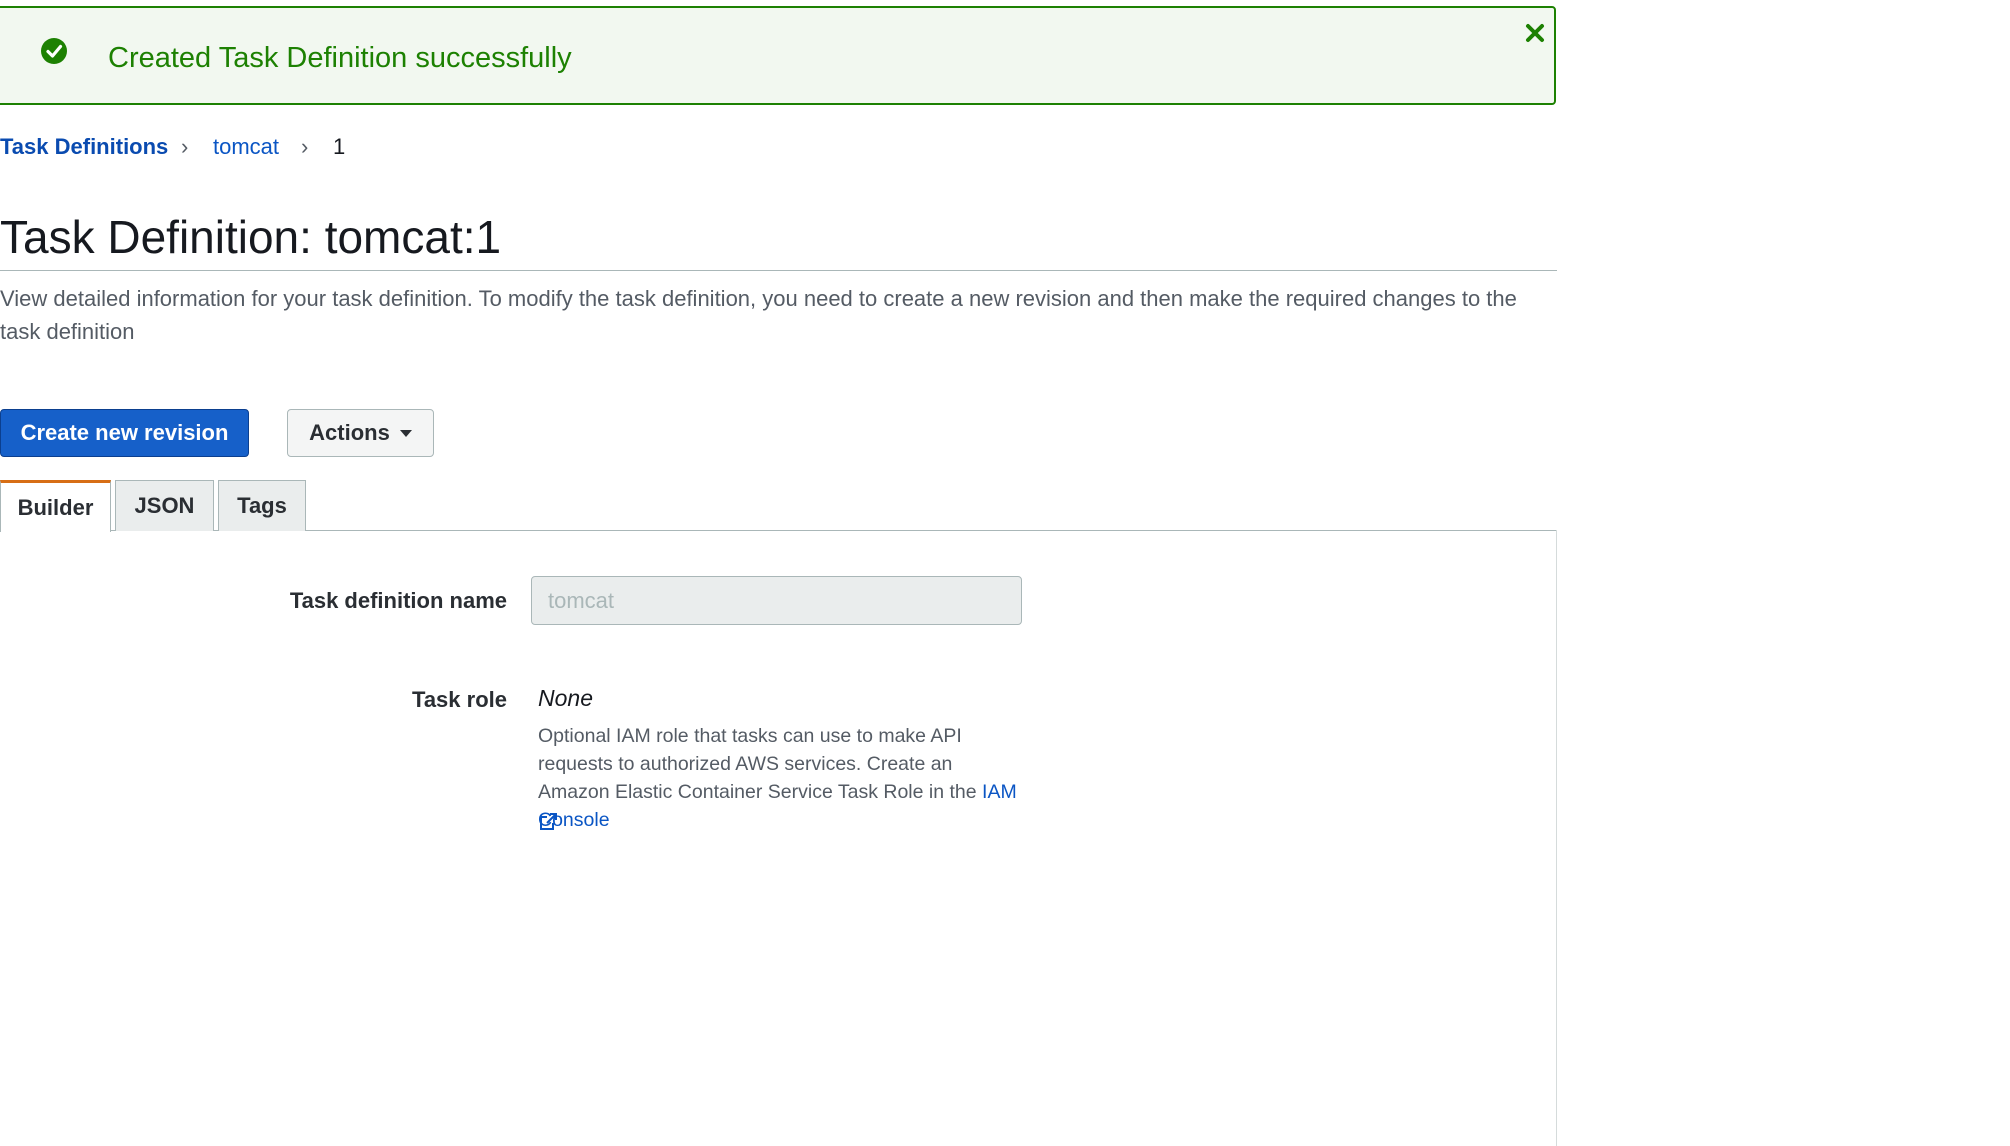  I want to click on tab-json: JSON, so click(164, 505).